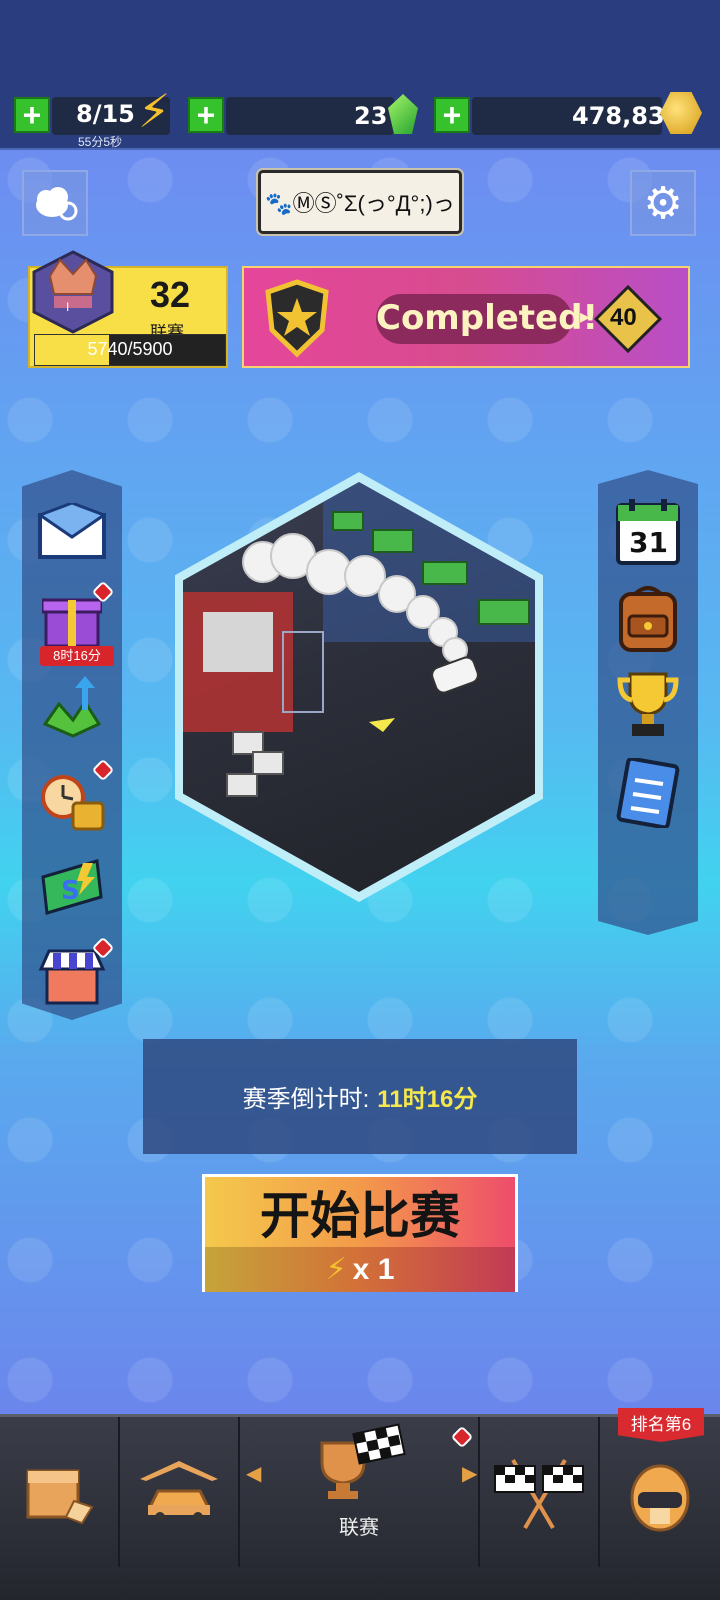 This screenshot has width=720, height=1600. I want to click on cloud-sync-icon, so click(57, 204).